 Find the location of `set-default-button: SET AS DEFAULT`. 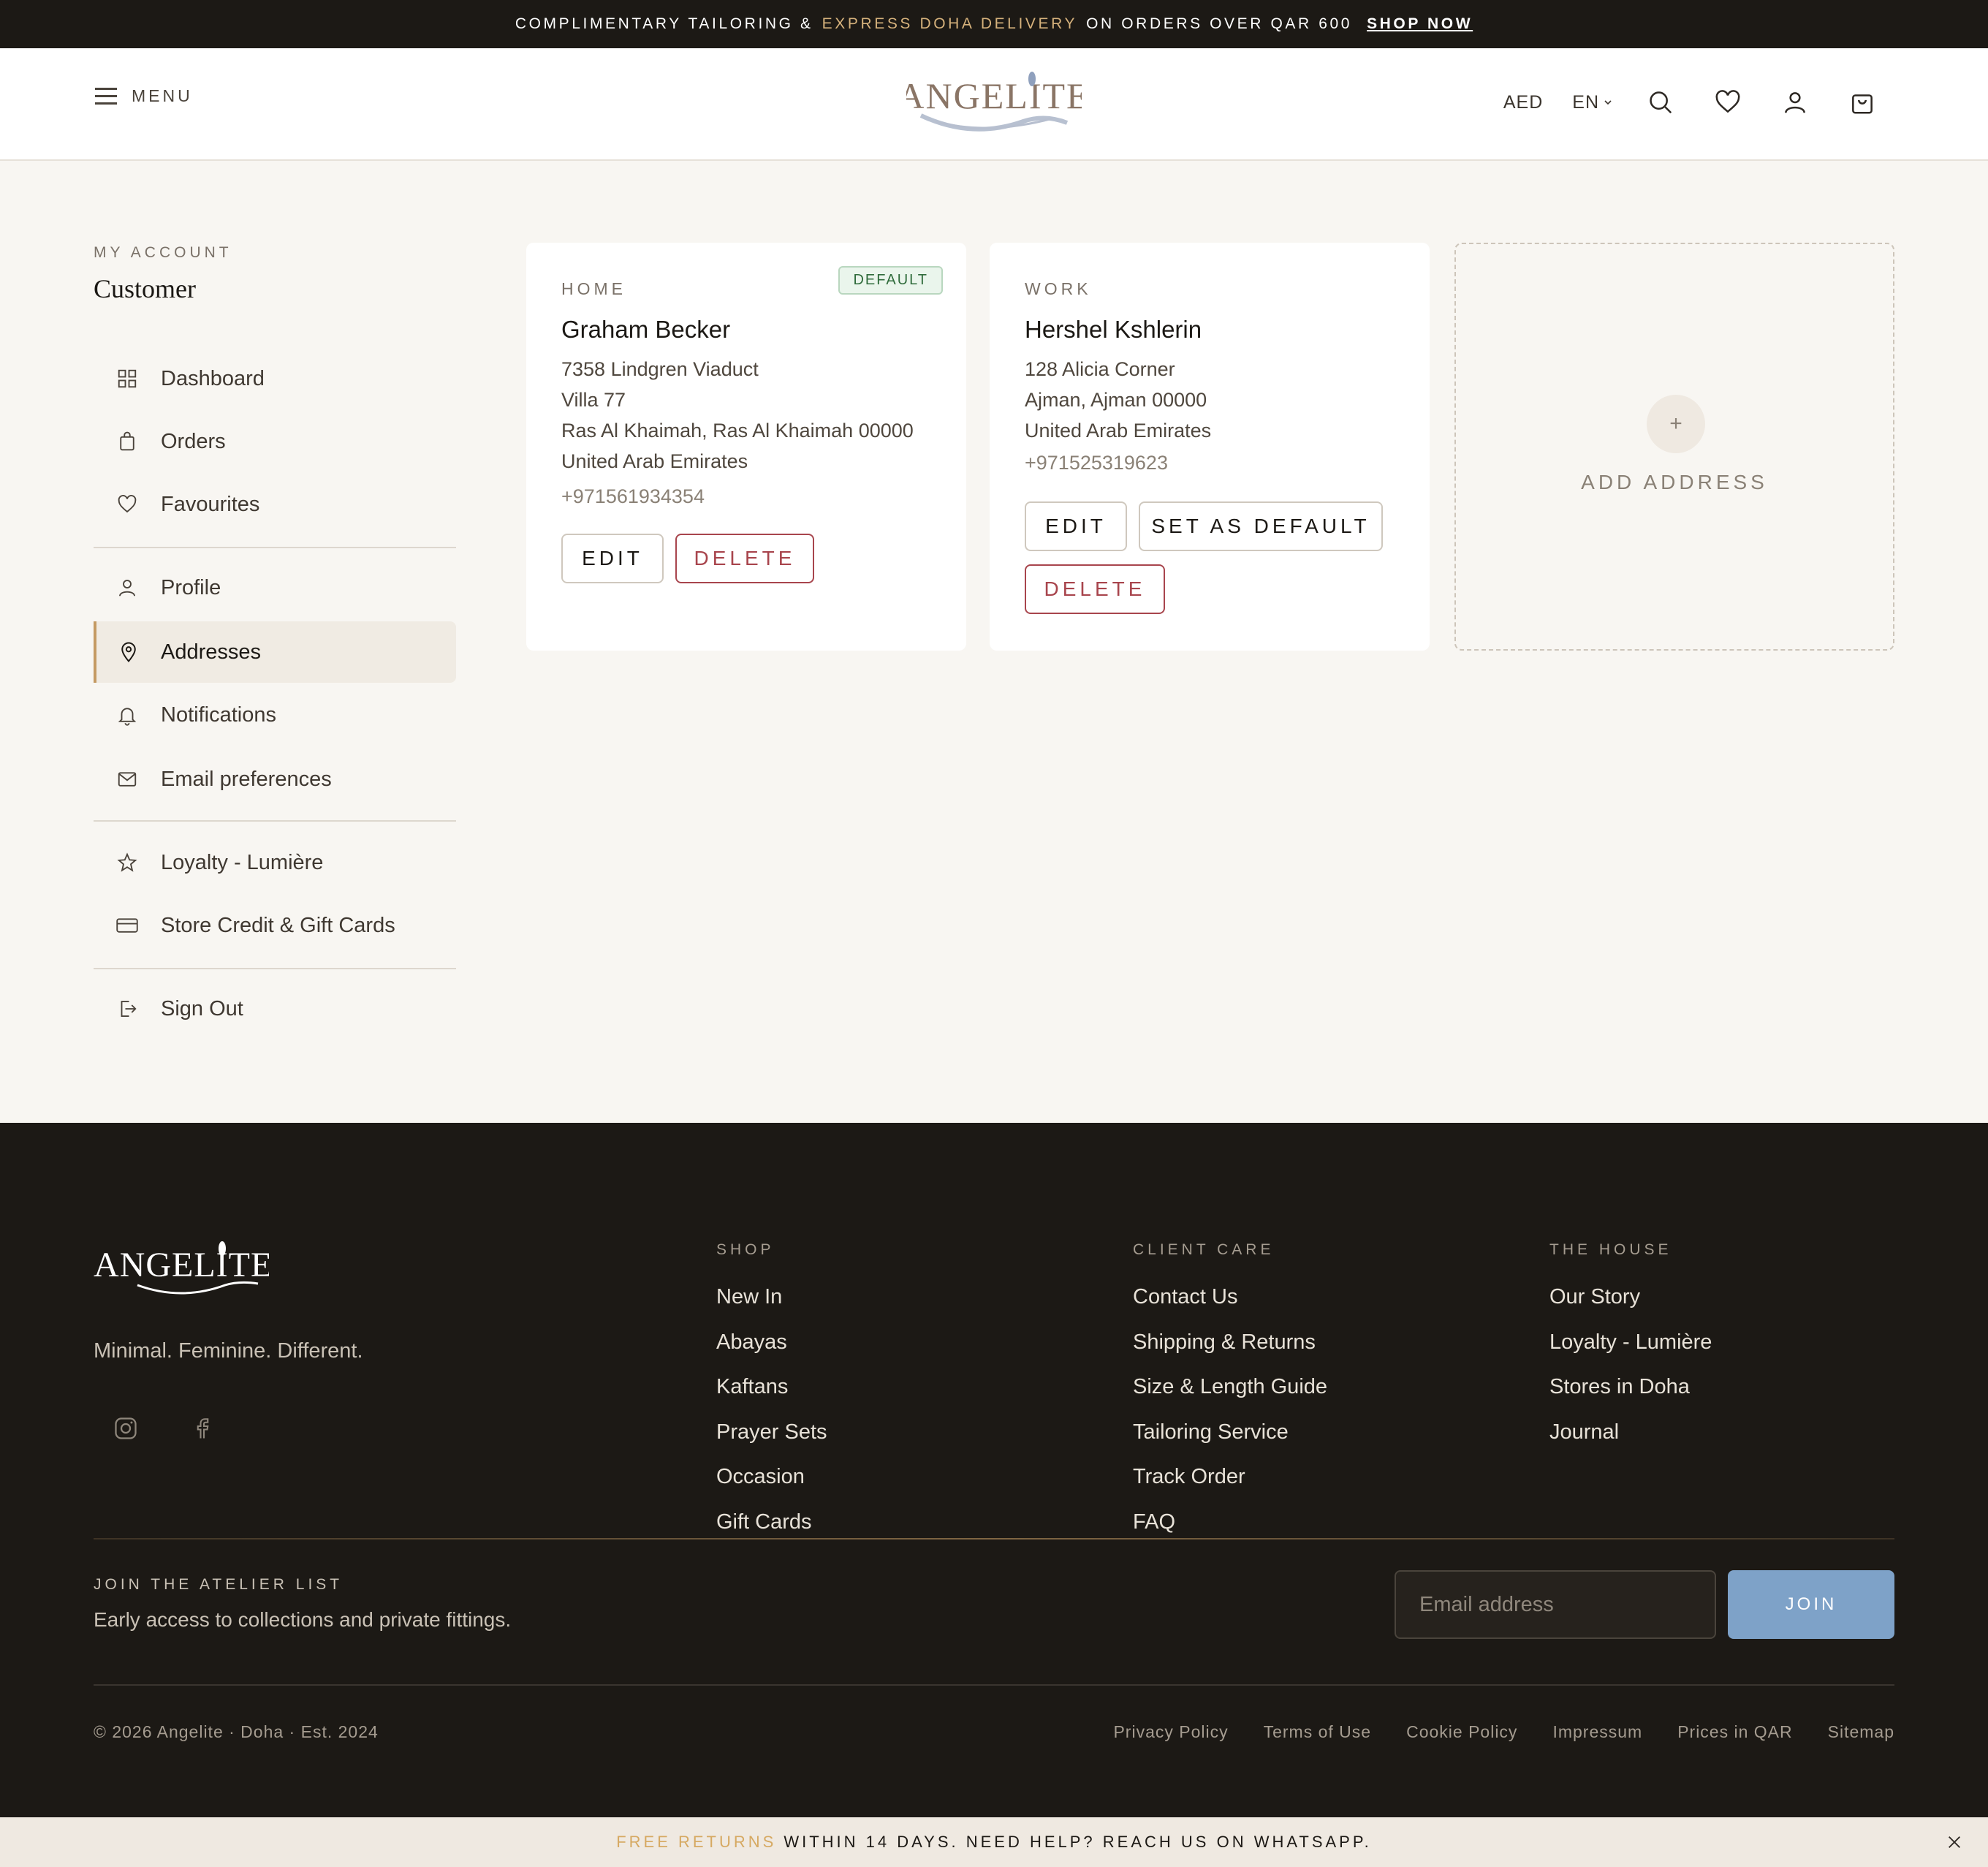

set-default-button: SET AS DEFAULT is located at coordinates (1261, 526).